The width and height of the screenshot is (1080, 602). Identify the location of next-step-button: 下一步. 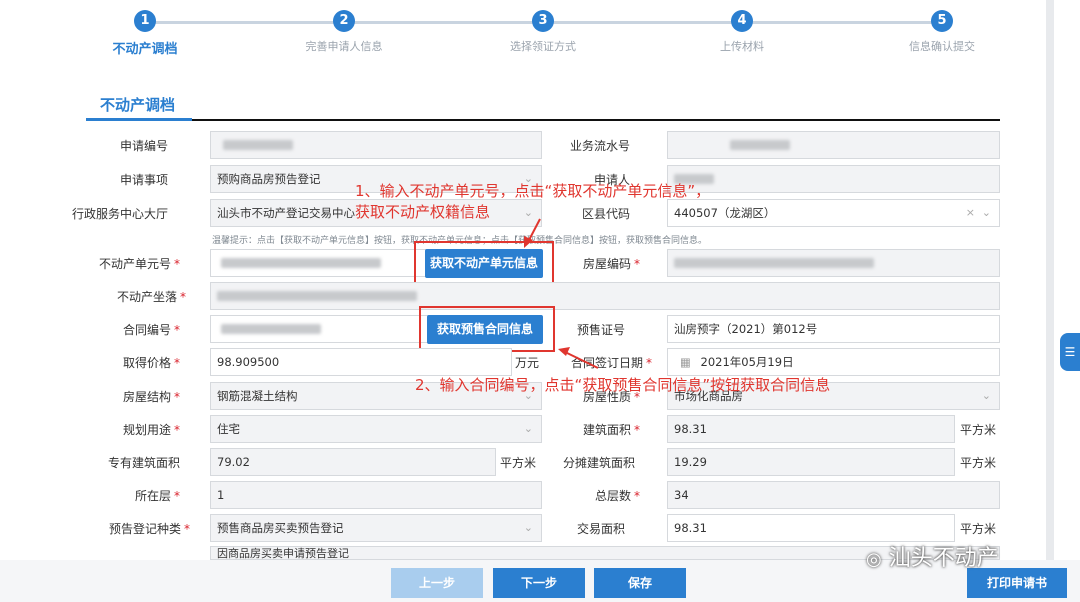
(539, 583).